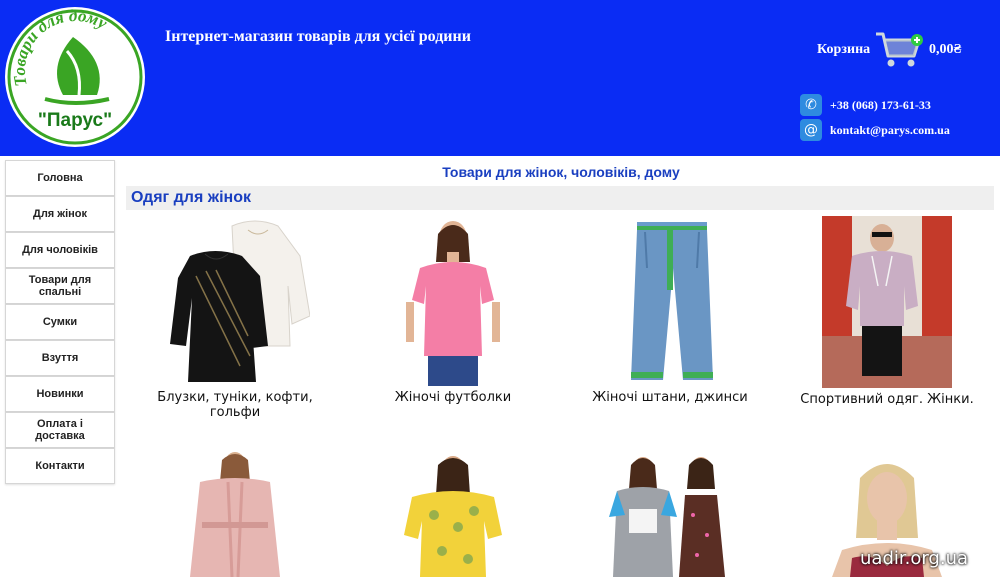 This screenshot has width=1000, height=581. I want to click on cart-total: 0,00₴, so click(945, 49).